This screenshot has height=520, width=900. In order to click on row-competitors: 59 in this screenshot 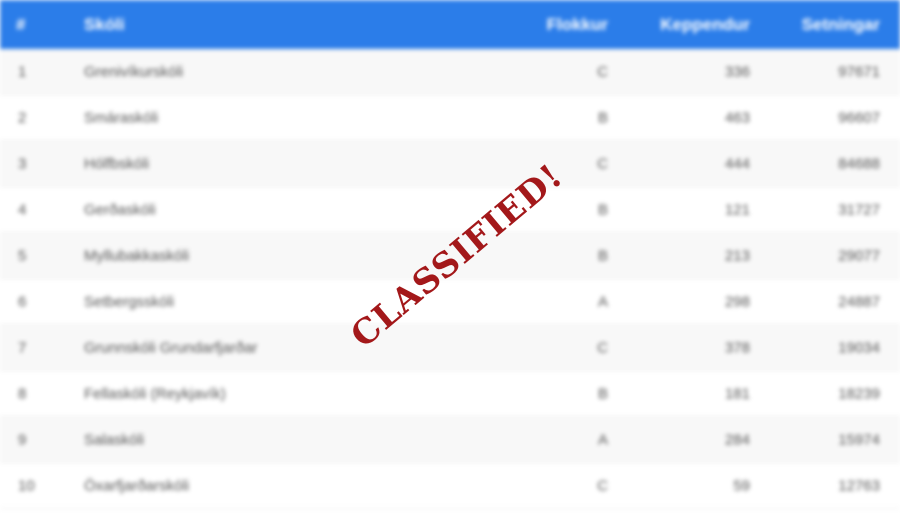, I will do `click(741, 485)`.